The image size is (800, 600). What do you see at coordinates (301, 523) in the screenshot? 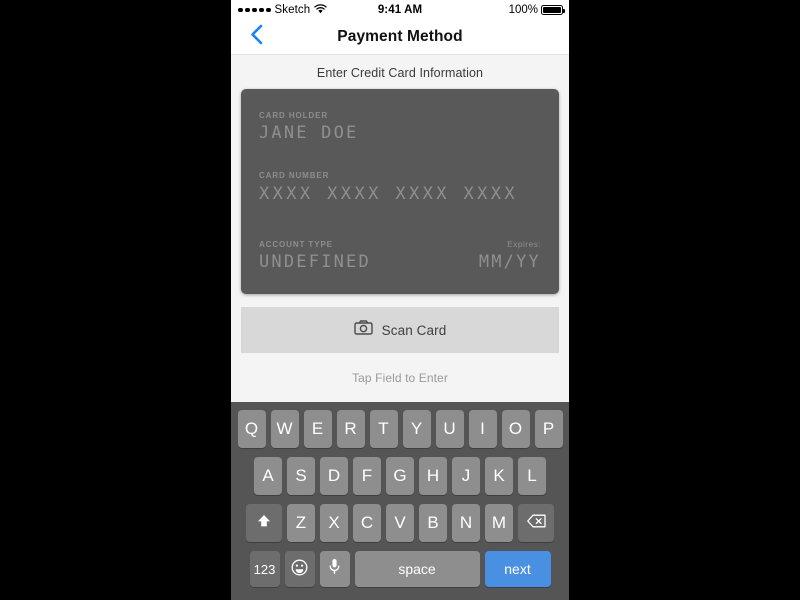
I see `key-z: Z` at bounding box center [301, 523].